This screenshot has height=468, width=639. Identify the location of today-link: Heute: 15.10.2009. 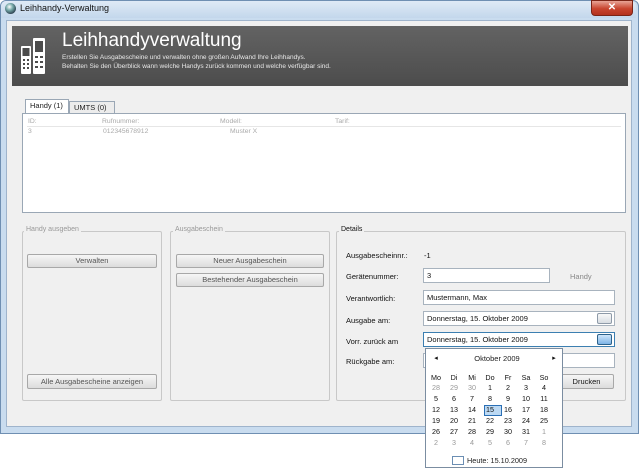
(497, 460).